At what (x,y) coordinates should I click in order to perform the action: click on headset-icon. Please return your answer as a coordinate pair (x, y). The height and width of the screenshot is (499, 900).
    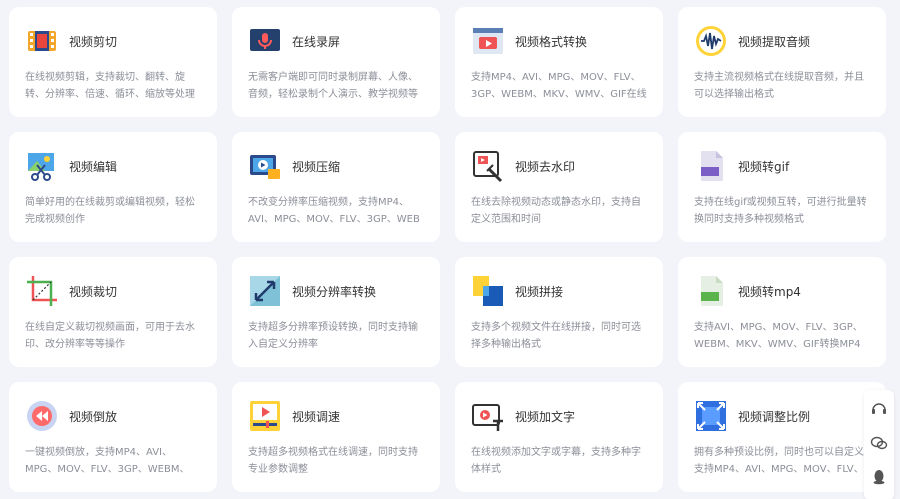
    Looking at the image, I should click on (879, 411).